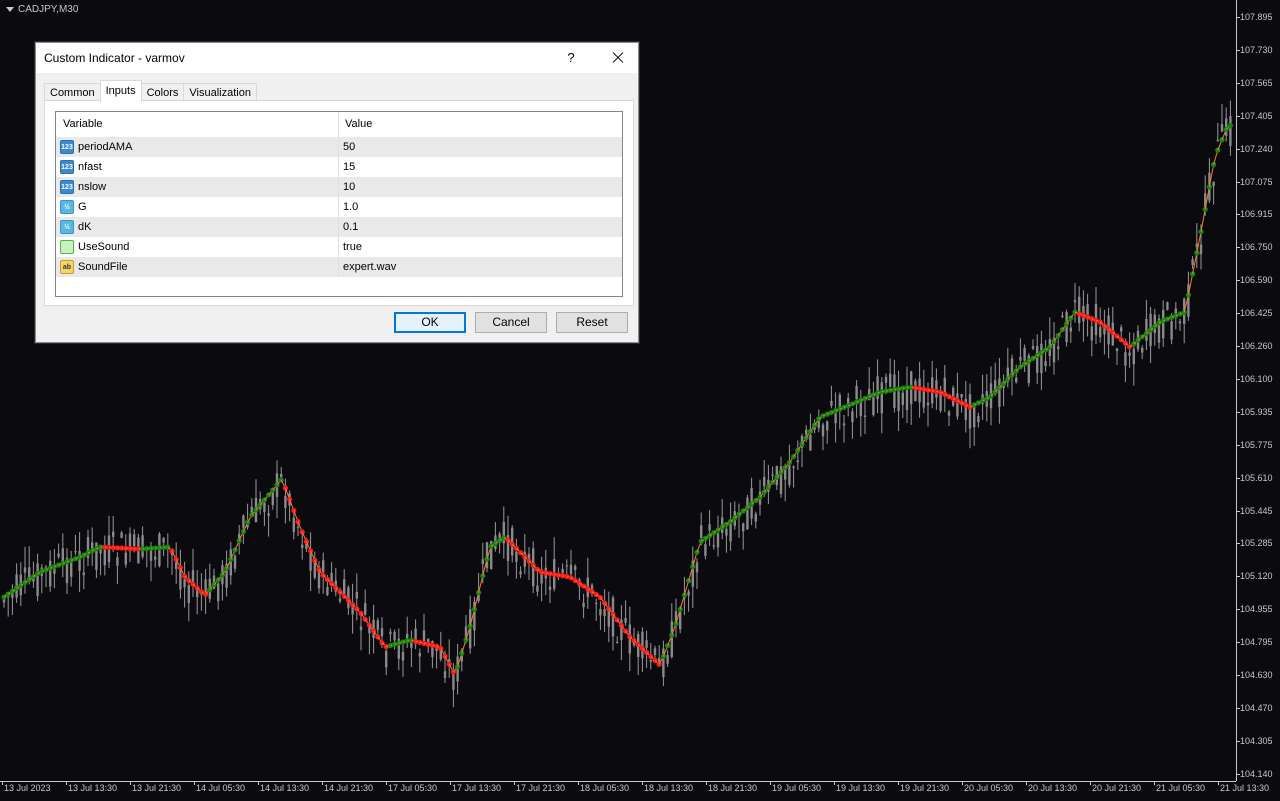 The width and height of the screenshot is (1280, 801). I want to click on help-button: ?, so click(571, 58).